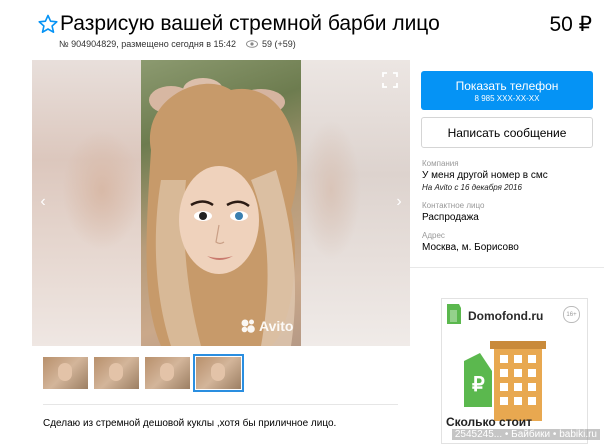 This screenshot has width=604, height=444. Describe the element at coordinates (220, 404) in the screenshot. I see `divider` at that location.